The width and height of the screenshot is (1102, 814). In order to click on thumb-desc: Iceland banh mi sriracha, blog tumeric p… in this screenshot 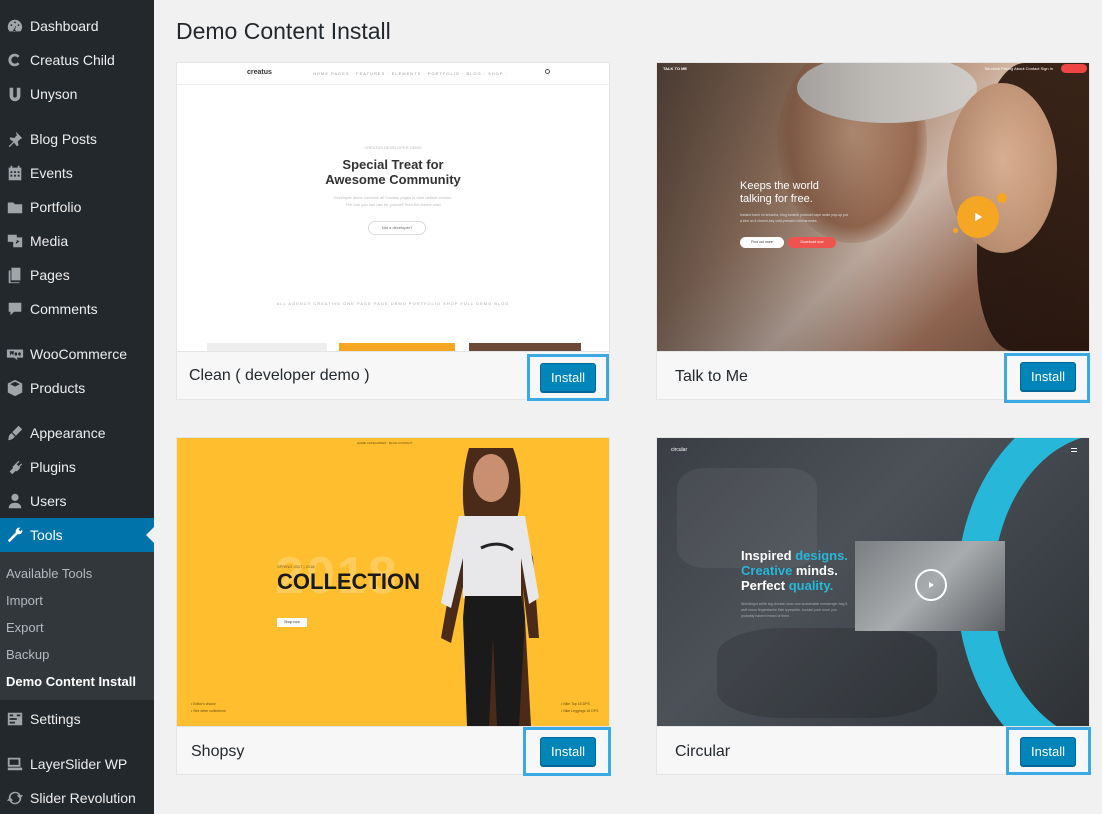, I will do `click(794, 218)`.